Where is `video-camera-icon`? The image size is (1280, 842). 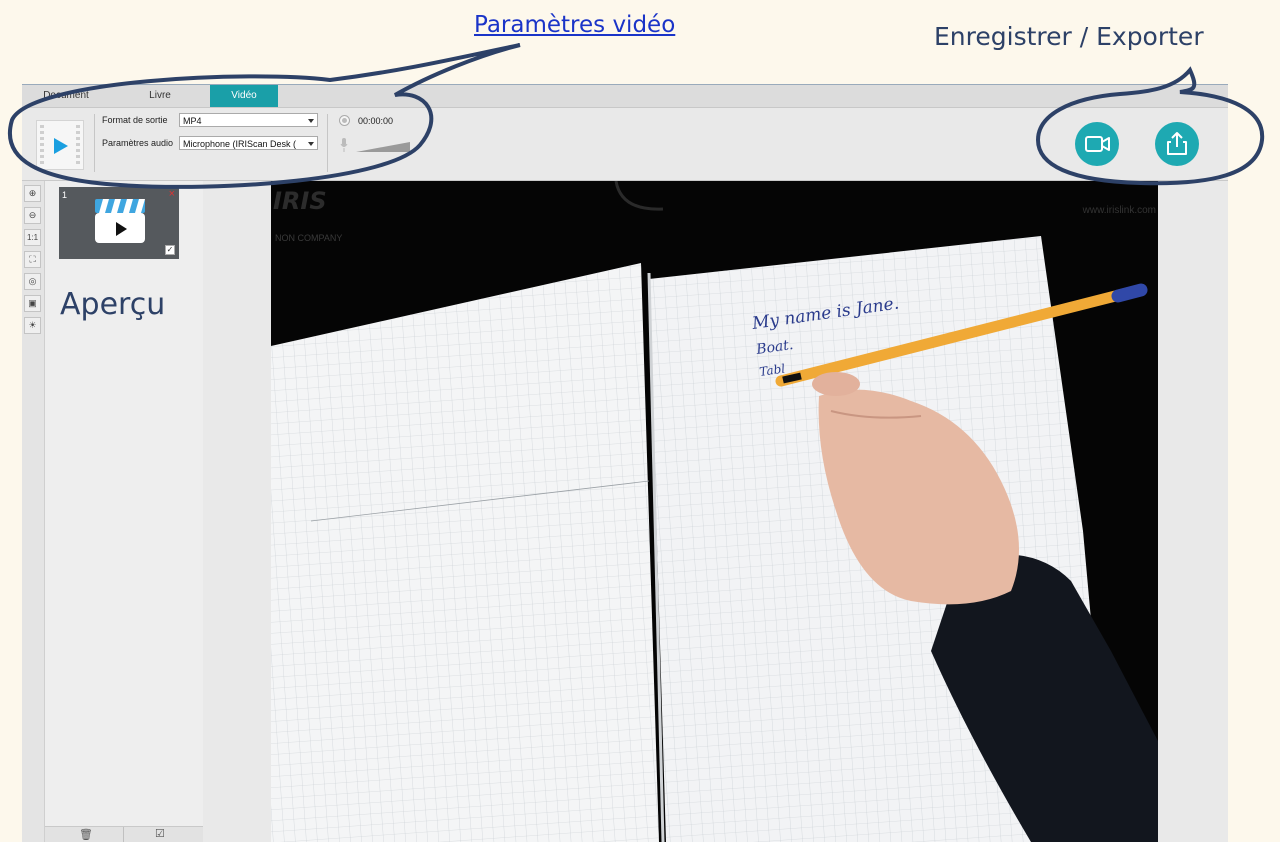
video-camera-icon is located at coordinates (1097, 144).